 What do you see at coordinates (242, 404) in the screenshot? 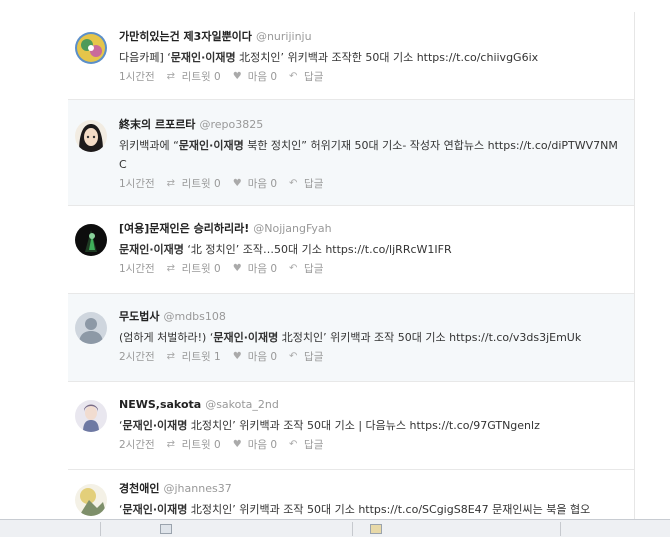
I see `author-handle: @sakota_2nd` at bounding box center [242, 404].